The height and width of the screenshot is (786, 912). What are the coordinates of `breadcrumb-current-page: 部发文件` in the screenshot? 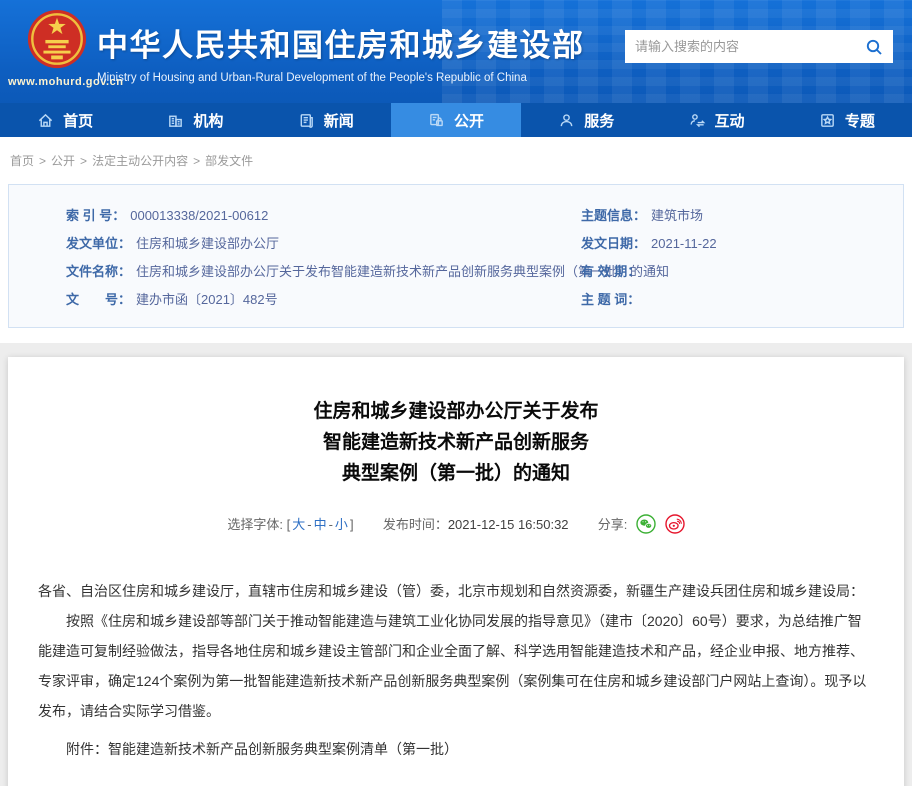 It's located at (229, 161).